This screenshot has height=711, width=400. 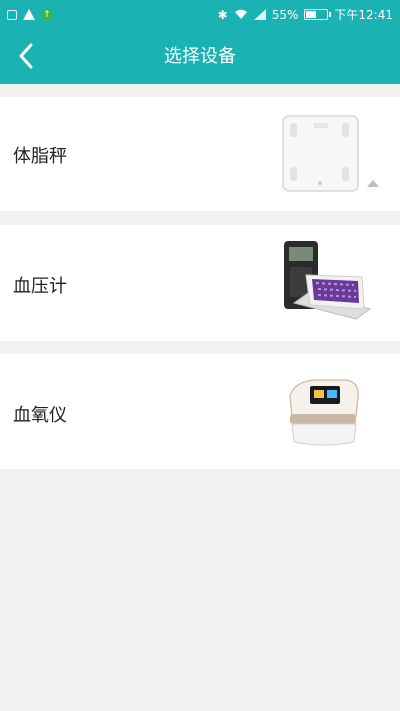 I want to click on device-label: 体脂秤, so click(x=40, y=156).